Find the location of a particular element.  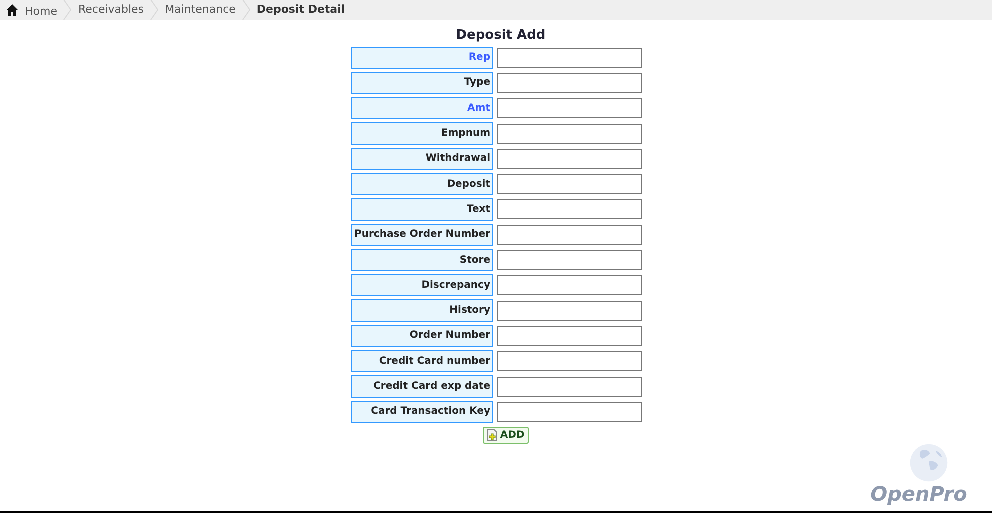

breadcrumb-link: Maintenance is located at coordinates (200, 10).